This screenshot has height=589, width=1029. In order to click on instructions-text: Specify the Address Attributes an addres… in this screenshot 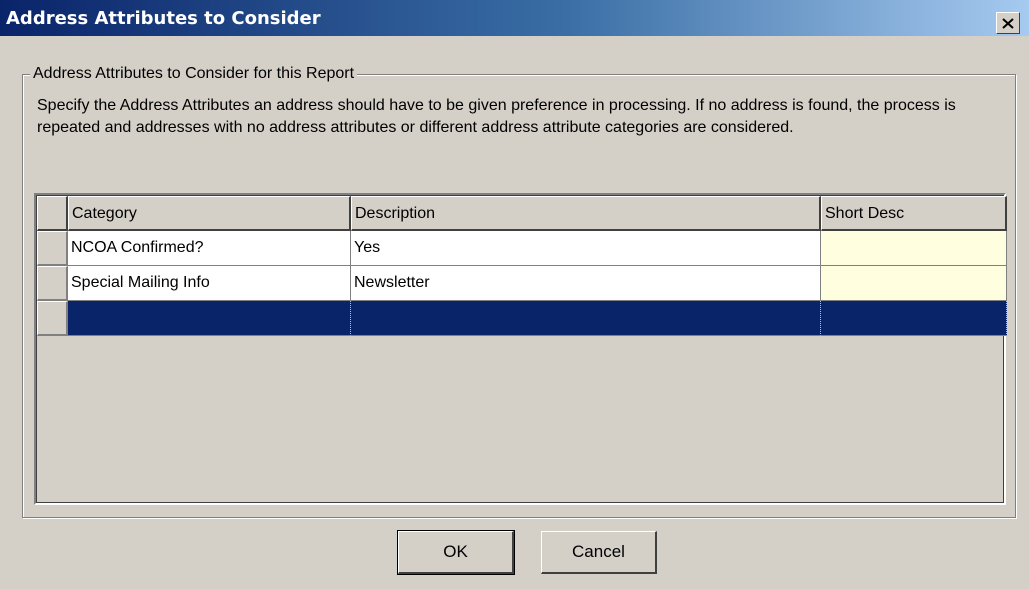, I will do `click(496, 116)`.